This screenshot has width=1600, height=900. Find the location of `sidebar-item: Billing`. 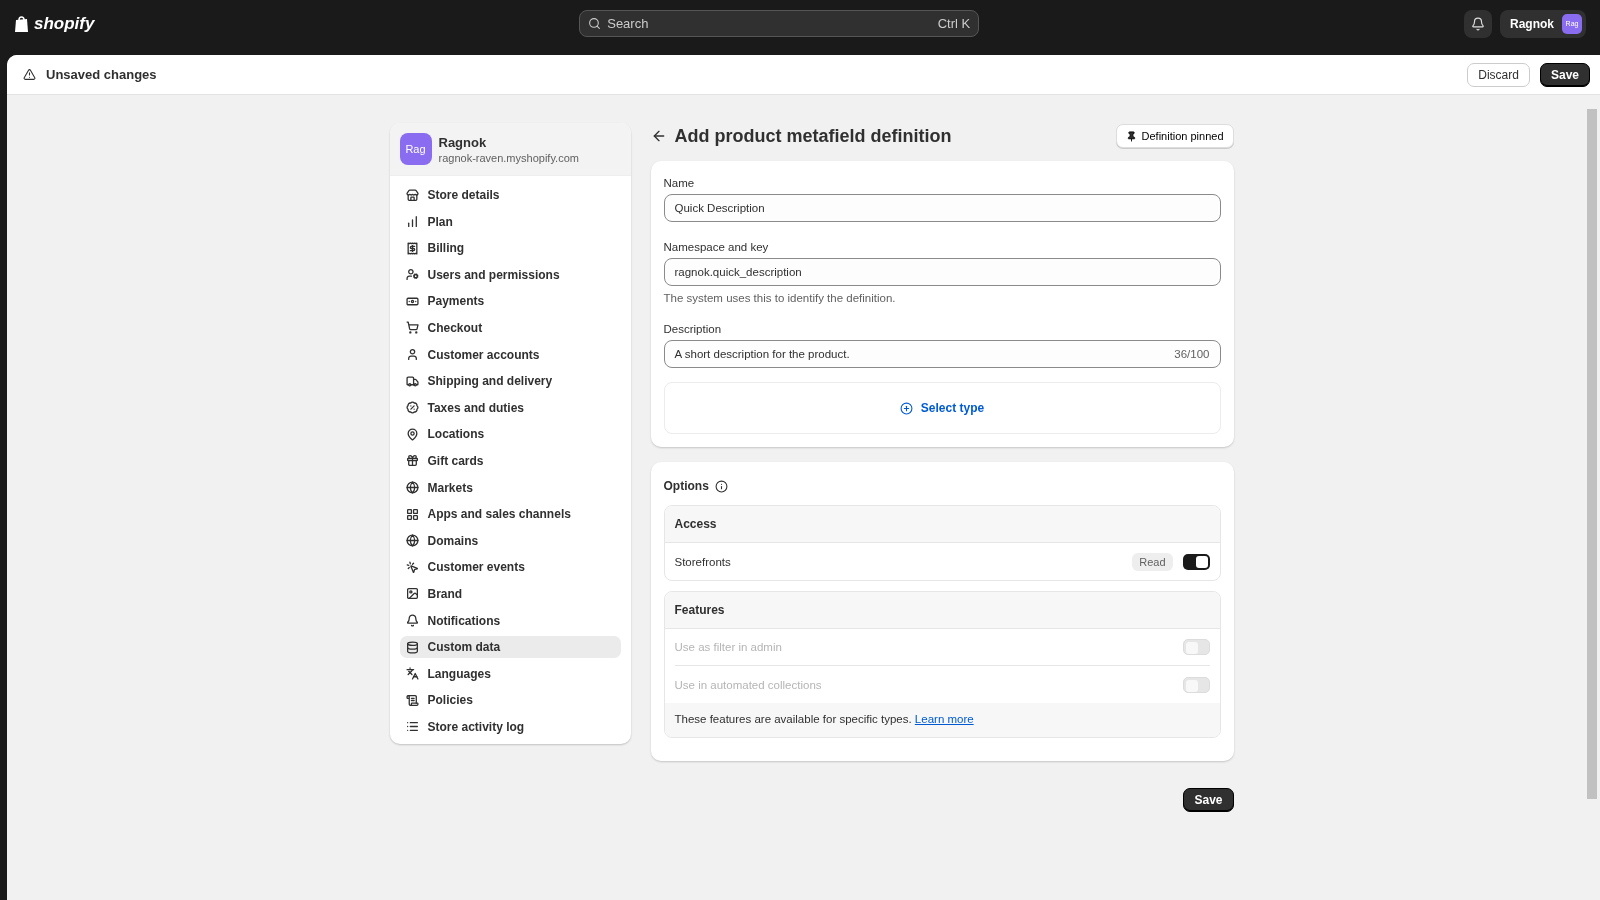

sidebar-item: Billing is located at coordinates (510, 248).